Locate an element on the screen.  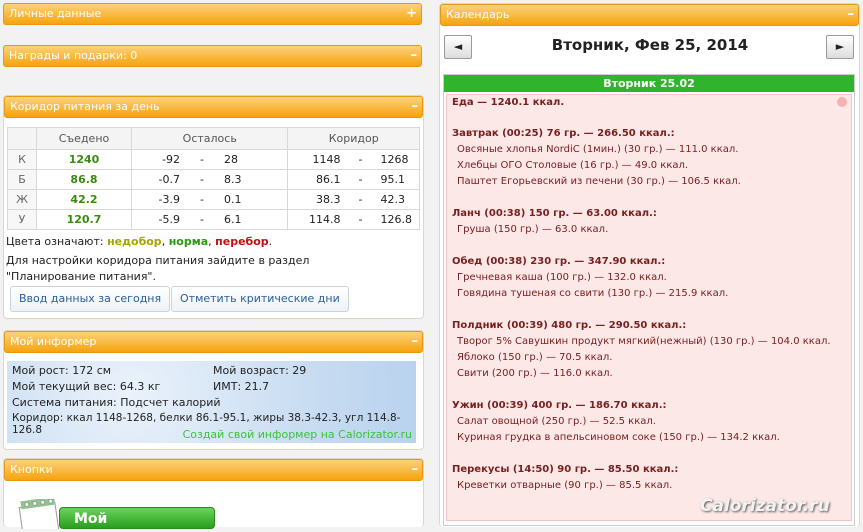
left-min-cell: -5.9 is located at coordinates (155, 219).